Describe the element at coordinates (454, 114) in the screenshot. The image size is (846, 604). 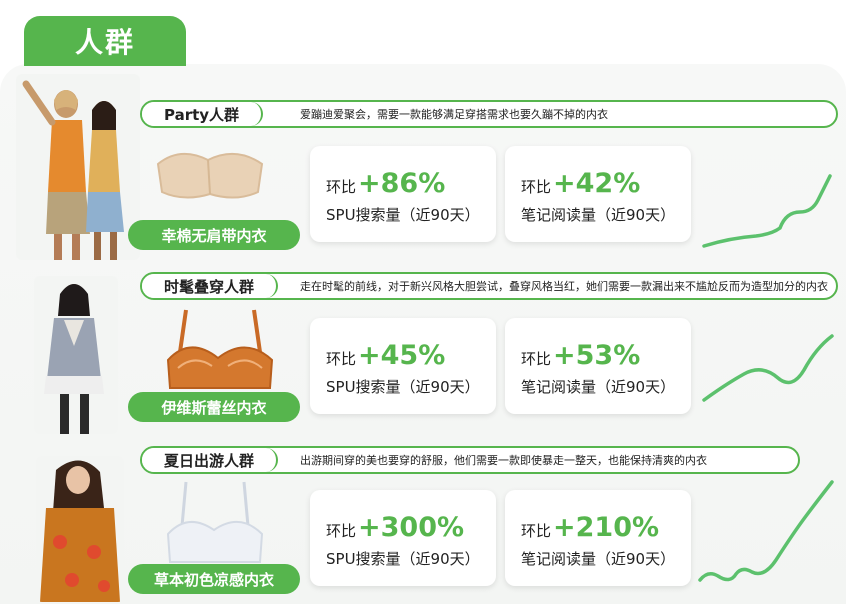
I see `segment-description: 爱蹦迪爱聚会，需要一款能够满足穿搭需求也要久蹦不掉的内衣` at that location.